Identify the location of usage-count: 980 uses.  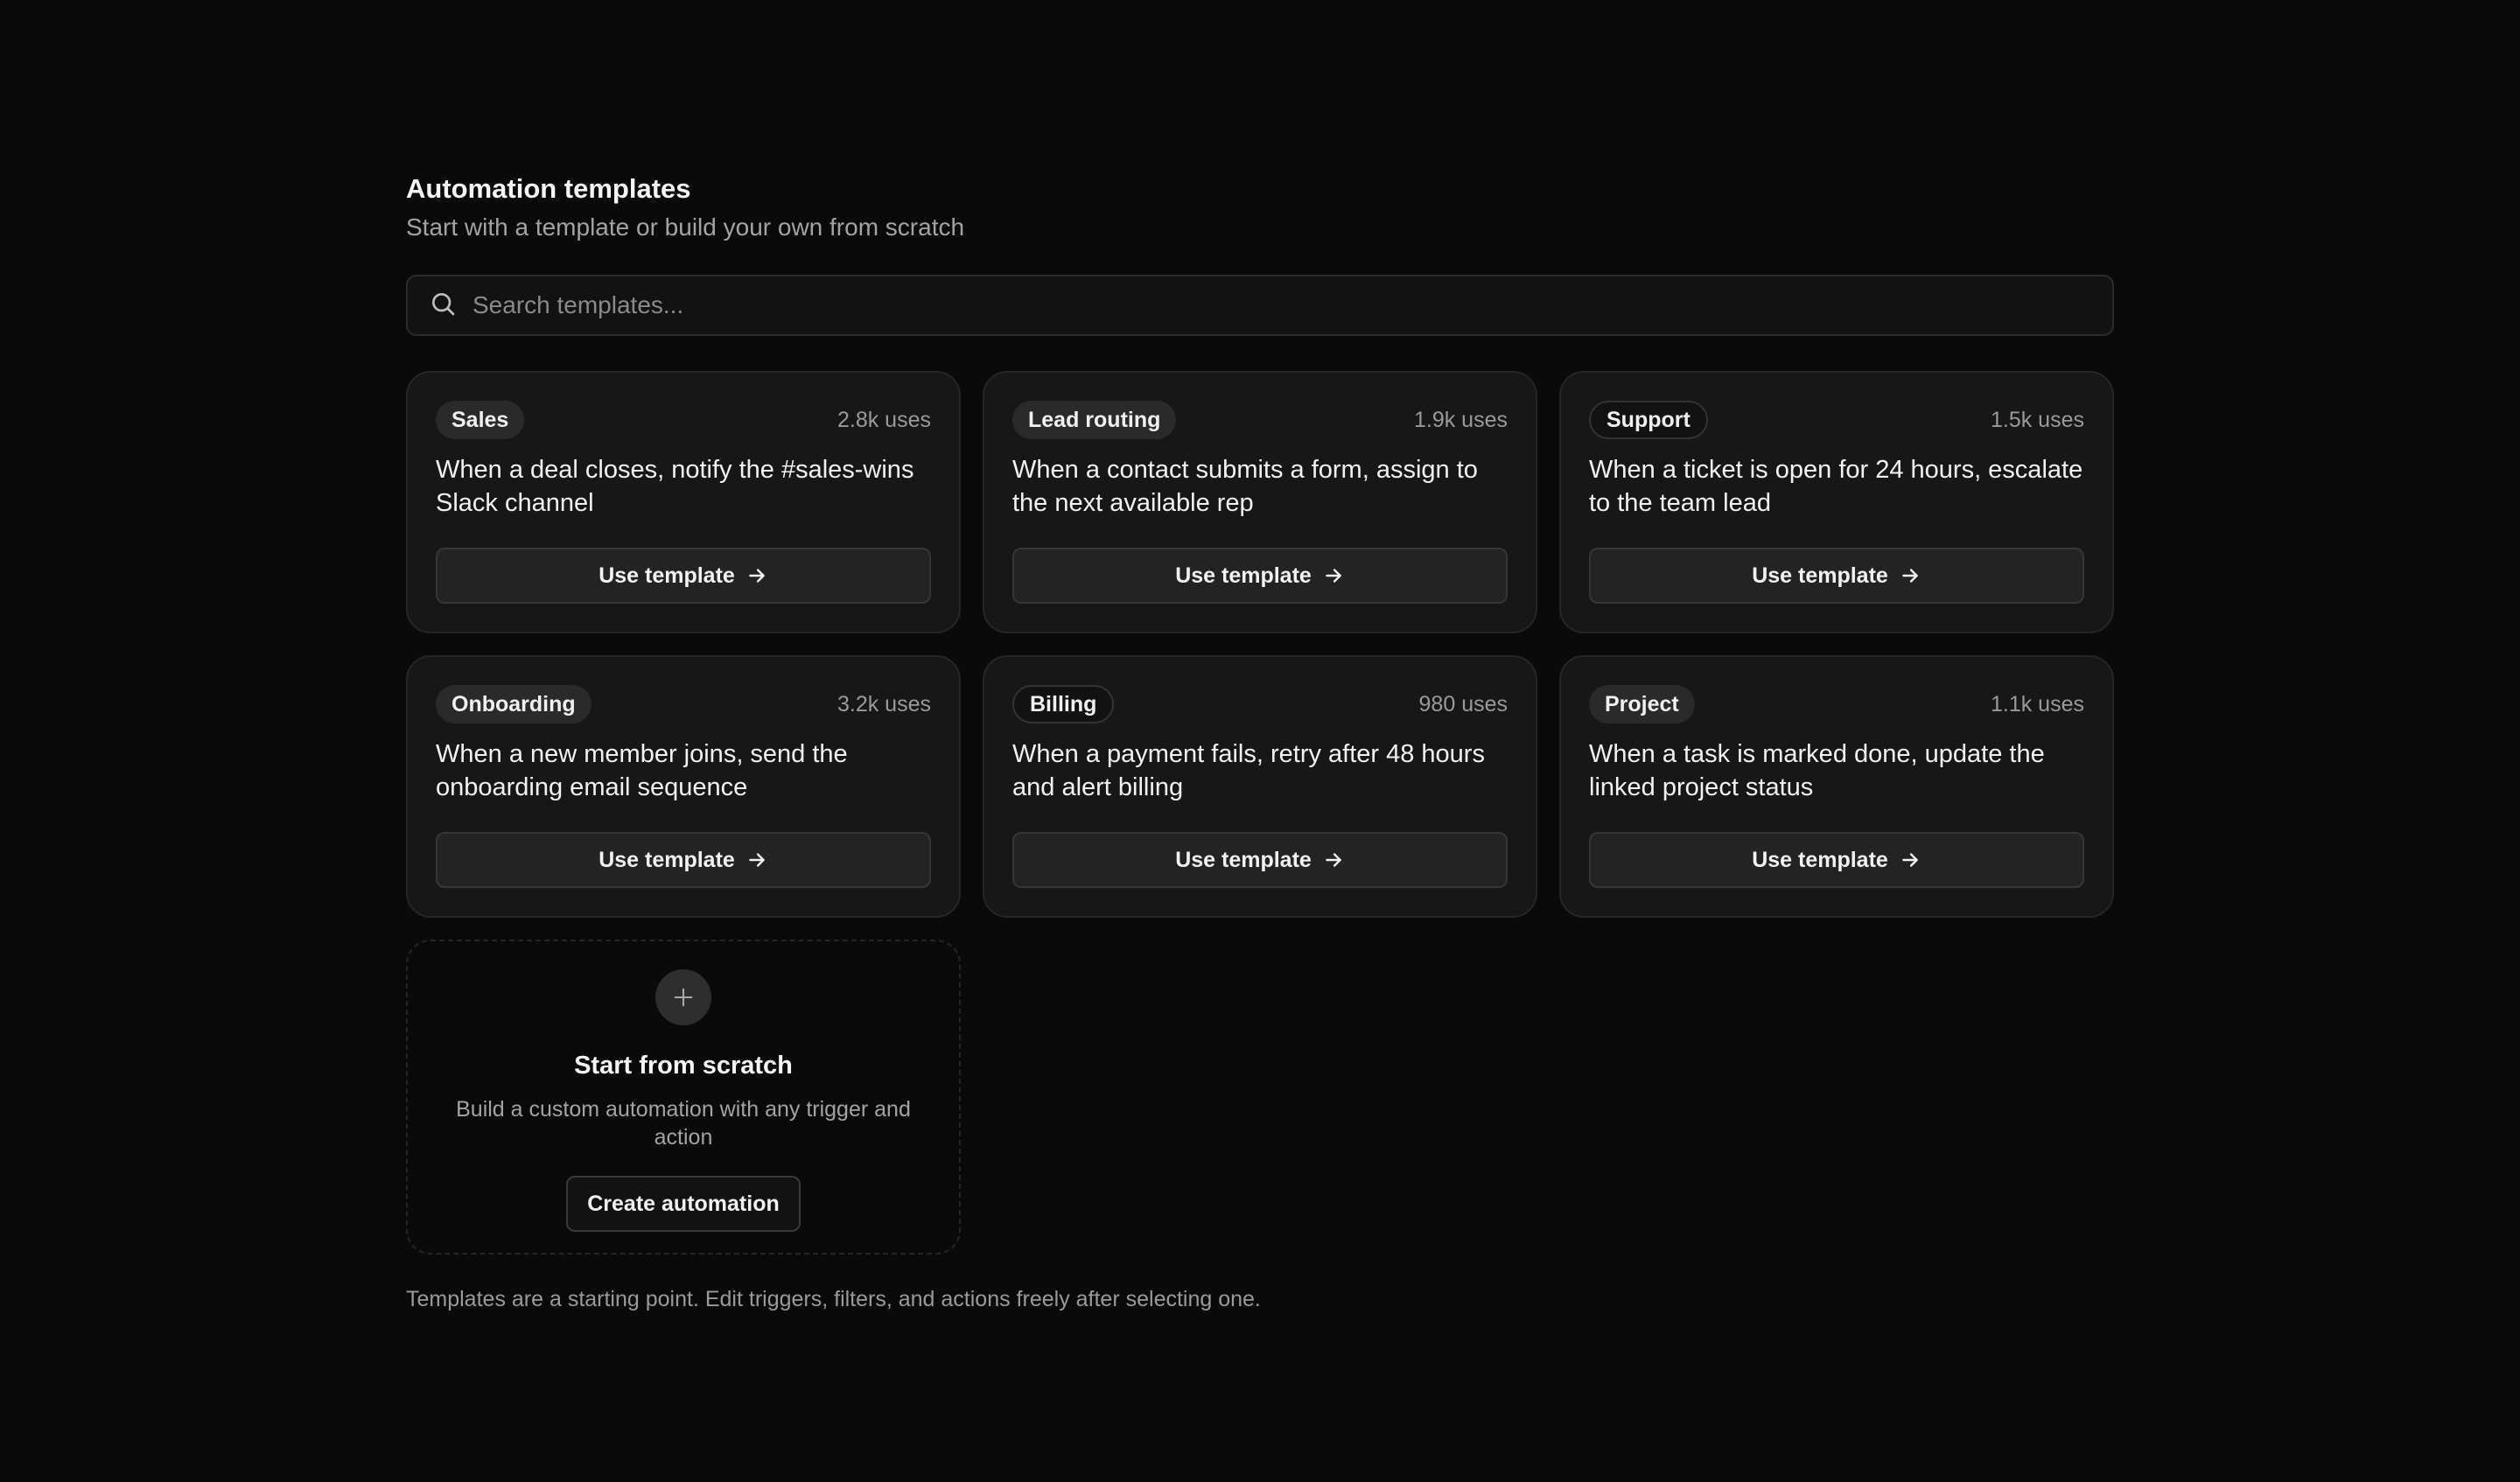
(1463, 704).